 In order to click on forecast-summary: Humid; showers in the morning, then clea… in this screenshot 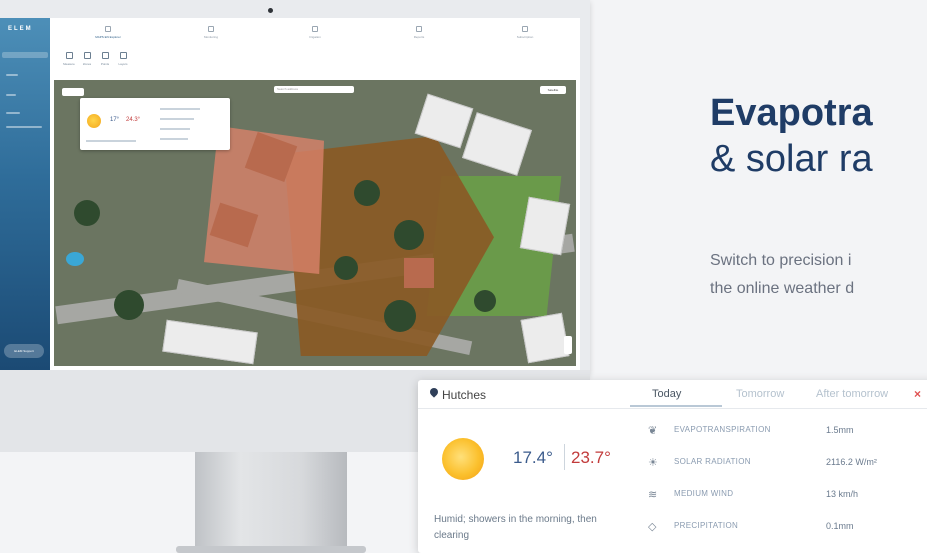, I will do `click(515, 527)`.